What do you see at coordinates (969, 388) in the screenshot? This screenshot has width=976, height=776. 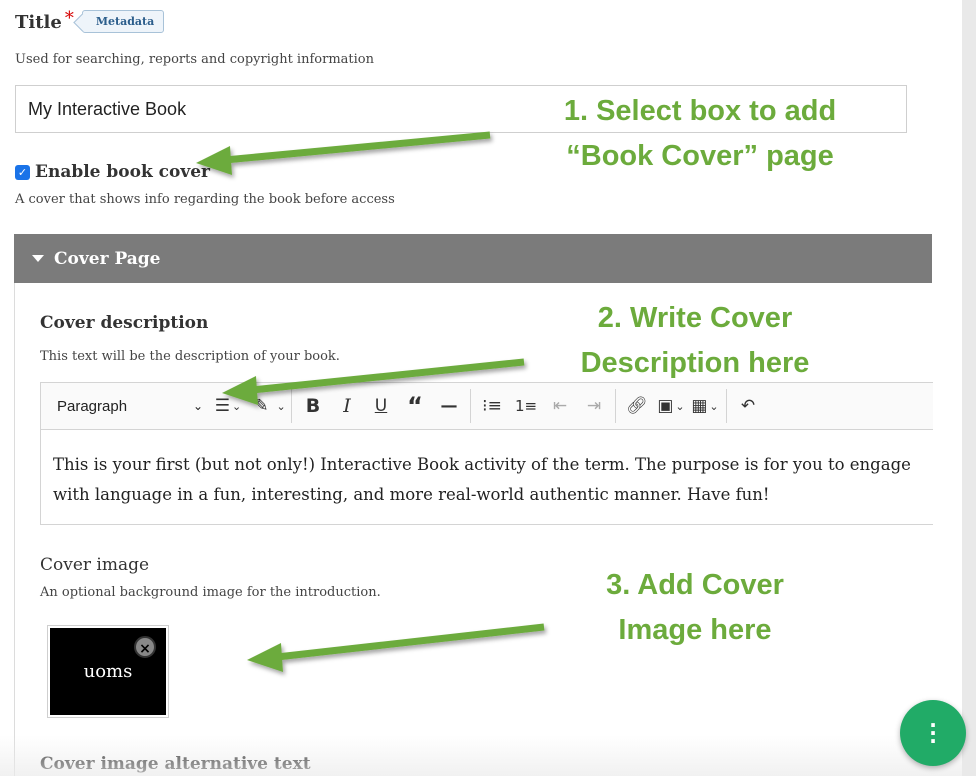 I see `scrollbar-rail` at bounding box center [969, 388].